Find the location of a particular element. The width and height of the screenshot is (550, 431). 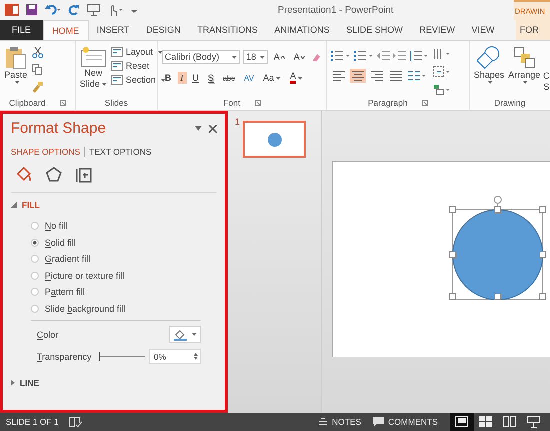

scissors-icon is located at coordinates (38, 53).